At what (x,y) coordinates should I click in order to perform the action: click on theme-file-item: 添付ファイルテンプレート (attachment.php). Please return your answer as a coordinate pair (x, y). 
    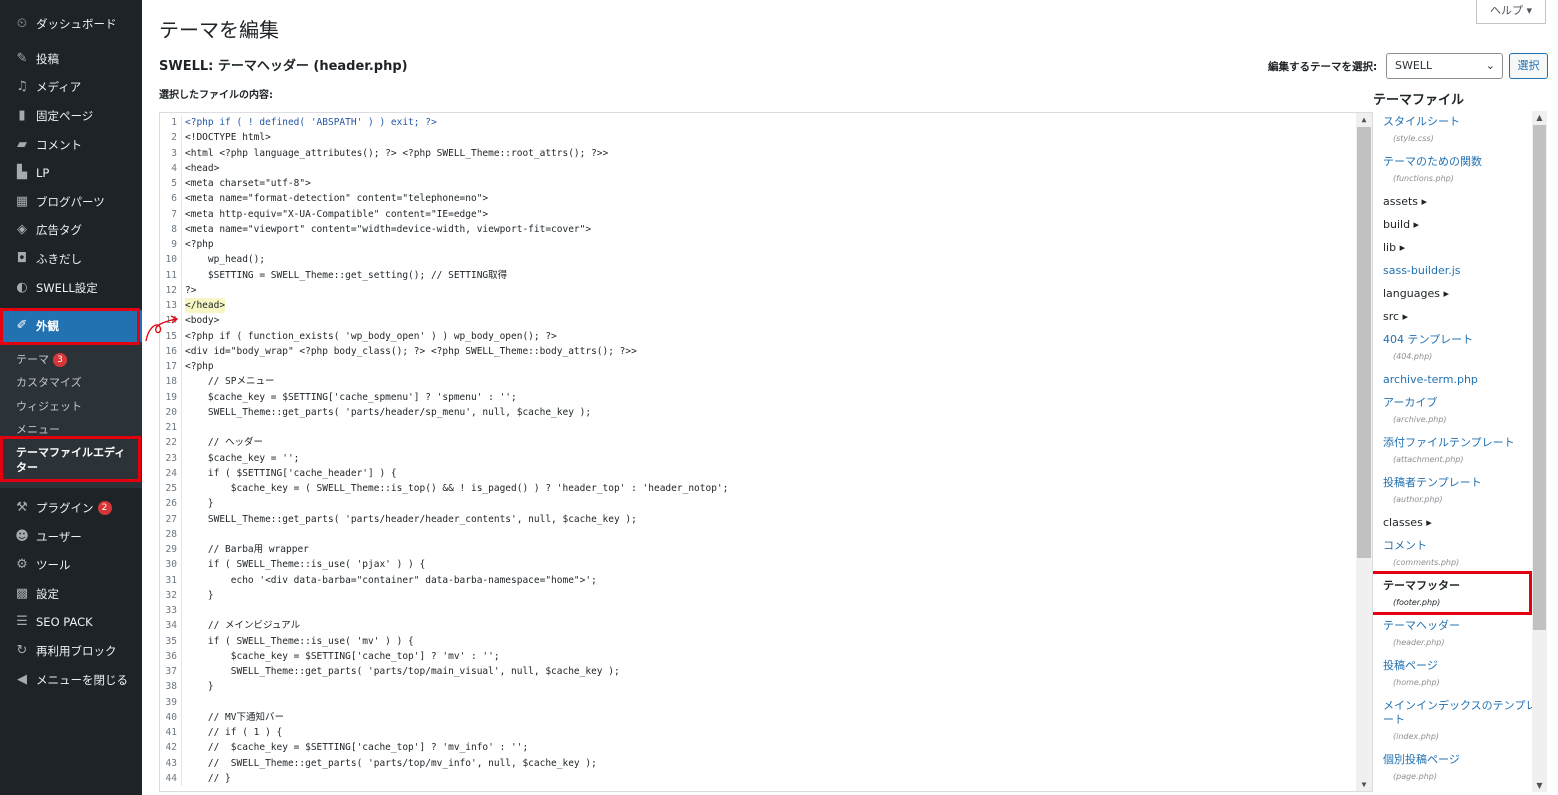
    Looking at the image, I should click on (1465, 451).